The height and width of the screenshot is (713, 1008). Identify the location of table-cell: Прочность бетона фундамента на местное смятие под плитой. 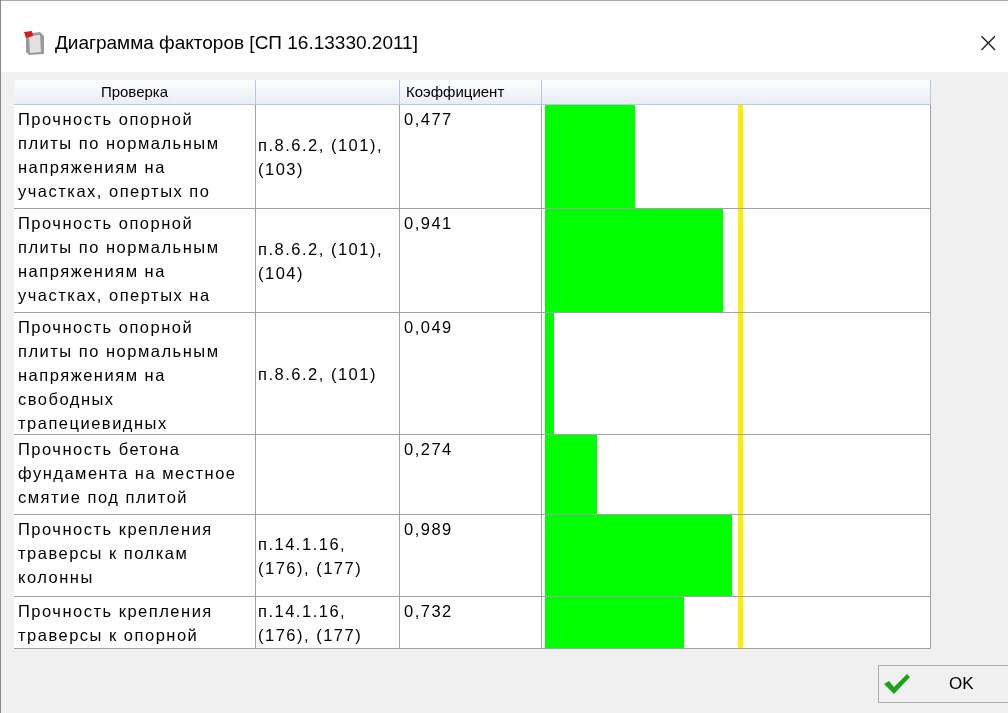
(135, 474).